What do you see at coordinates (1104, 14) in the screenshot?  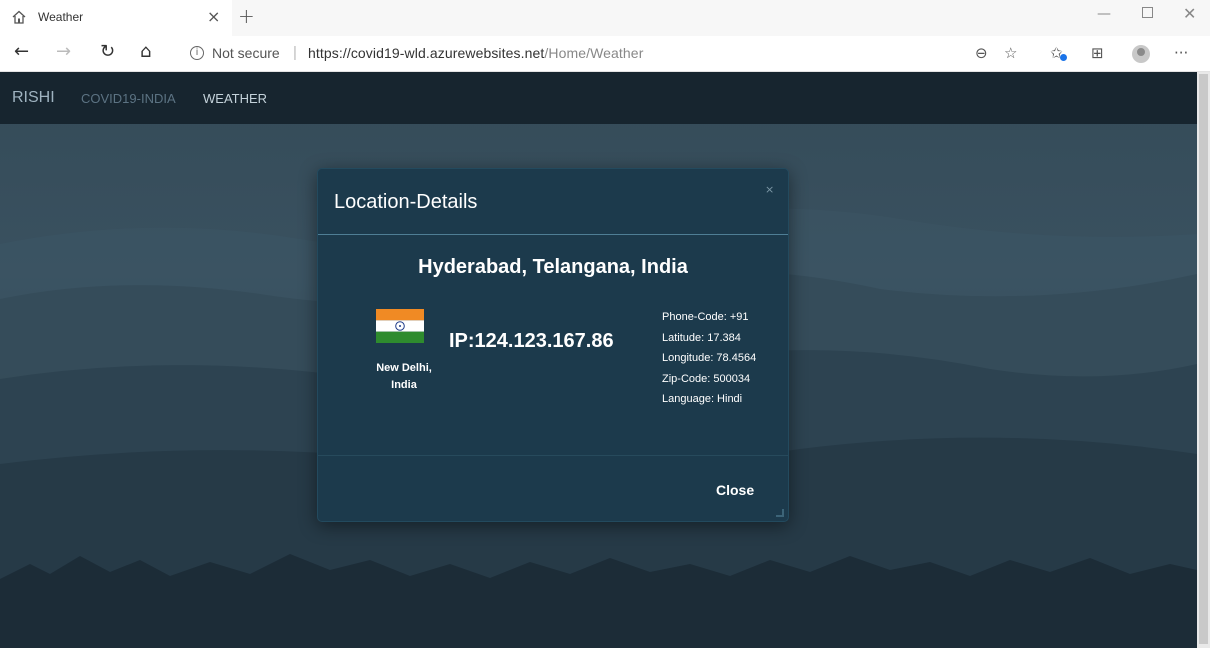 I see `minimize-icon: —` at bounding box center [1104, 14].